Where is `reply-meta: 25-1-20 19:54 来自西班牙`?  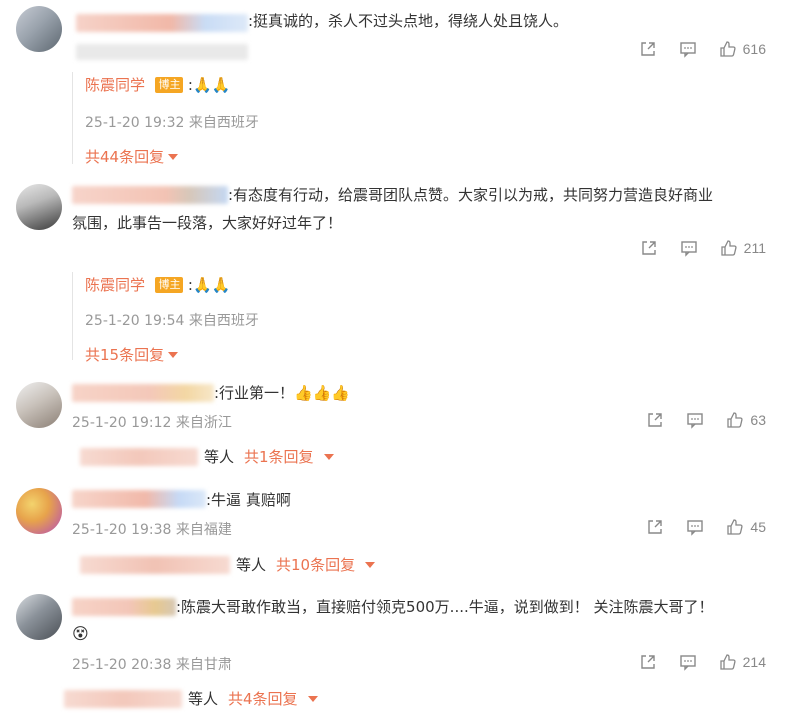
reply-meta: 25-1-20 19:54 来自西班牙 is located at coordinates (172, 321).